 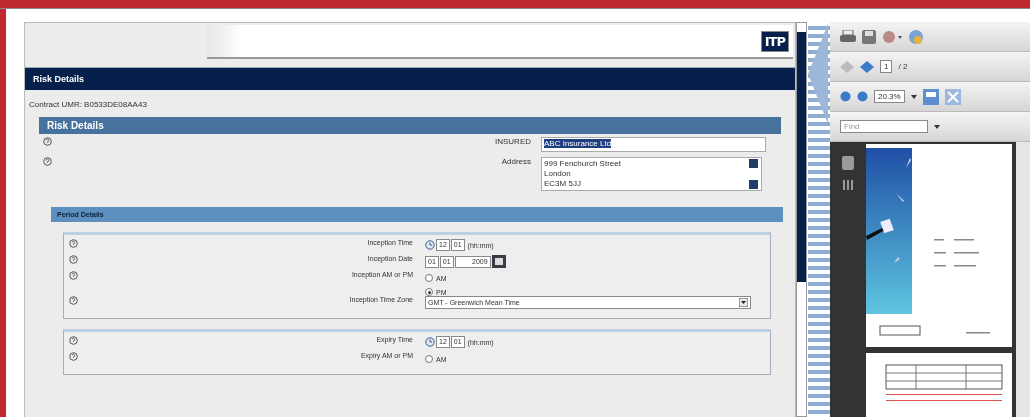 What do you see at coordinates (410, 125) in the screenshot?
I see `section-header: Risk Details` at bounding box center [410, 125].